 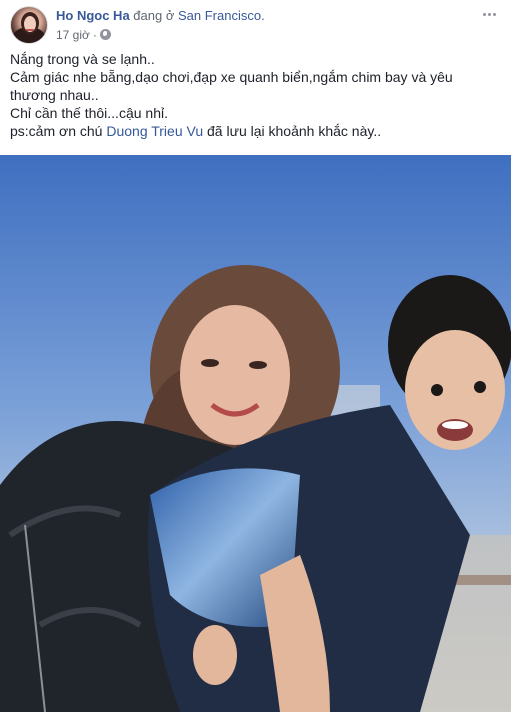 I want to click on location-connector: đang ở, so click(x=154, y=15).